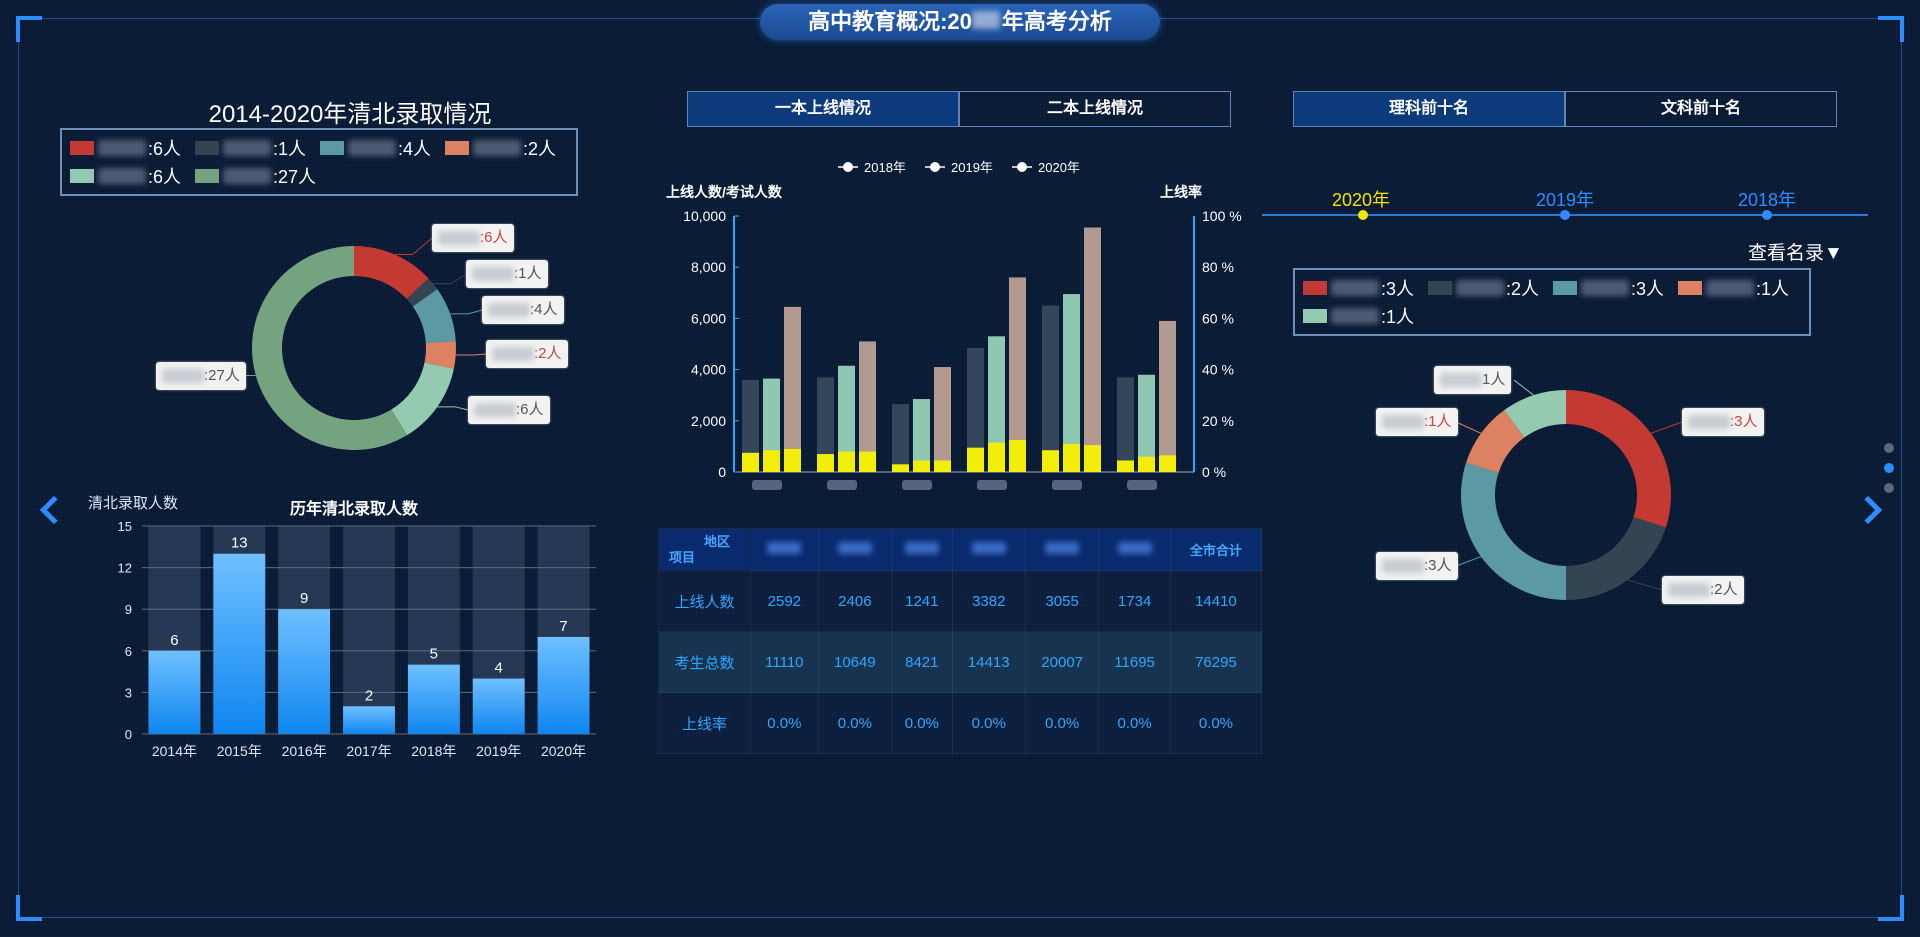 This screenshot has width=1920, height=937. I want to click on y-tick-label: 8,000, so click(708, 267).